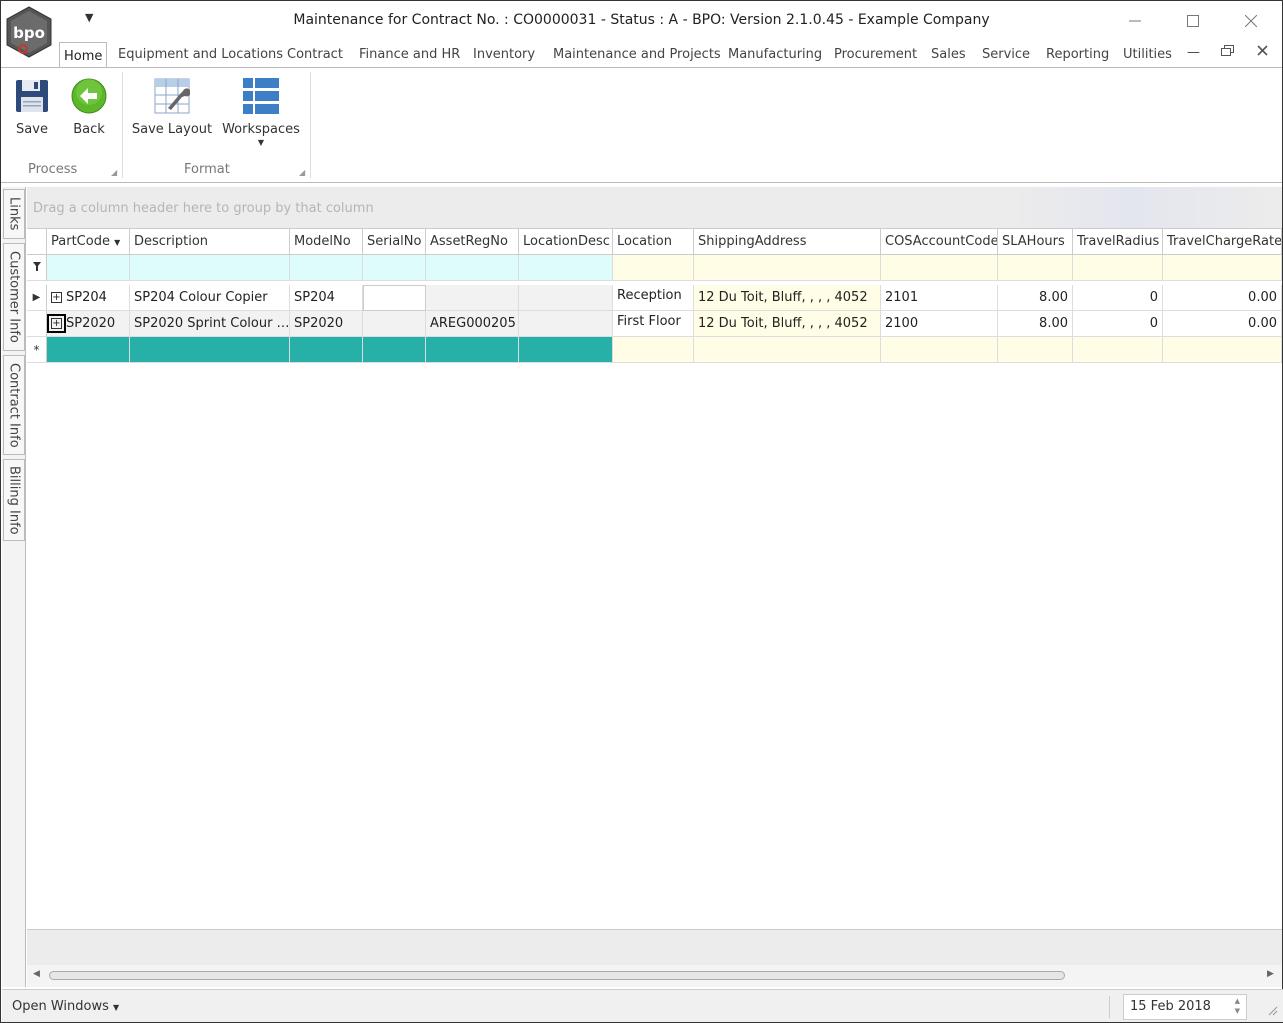 Image resolution: width=1283 pixels, height=1023 pixels. I want to click on quick-access-dropdown-icon: ▼, so click(89, 17).